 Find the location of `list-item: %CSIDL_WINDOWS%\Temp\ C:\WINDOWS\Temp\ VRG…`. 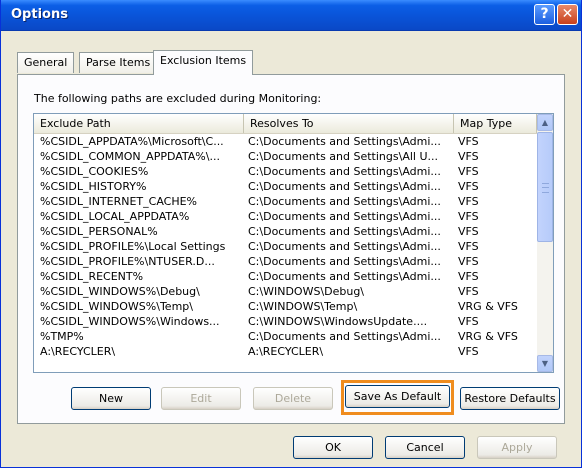

list-item: %CSIDL_WINDOWS%\Temp\ C:\WINDOWS\Temp\ VRG… is located at coordinates (285, 306).